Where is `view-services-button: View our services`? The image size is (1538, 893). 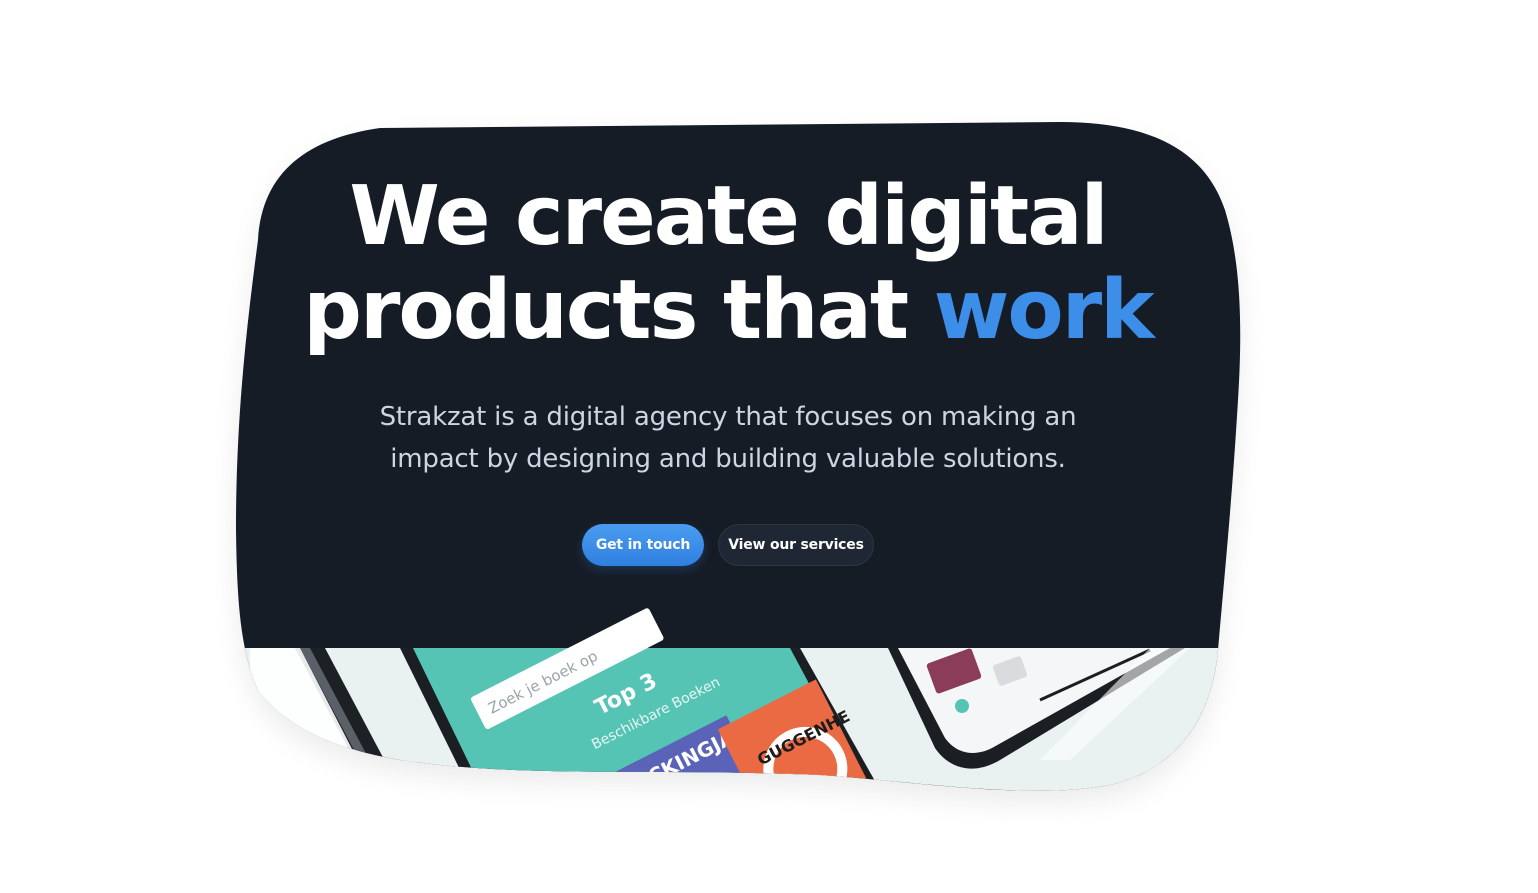
view-services-button: View our services is located at coordinates (796, 545).